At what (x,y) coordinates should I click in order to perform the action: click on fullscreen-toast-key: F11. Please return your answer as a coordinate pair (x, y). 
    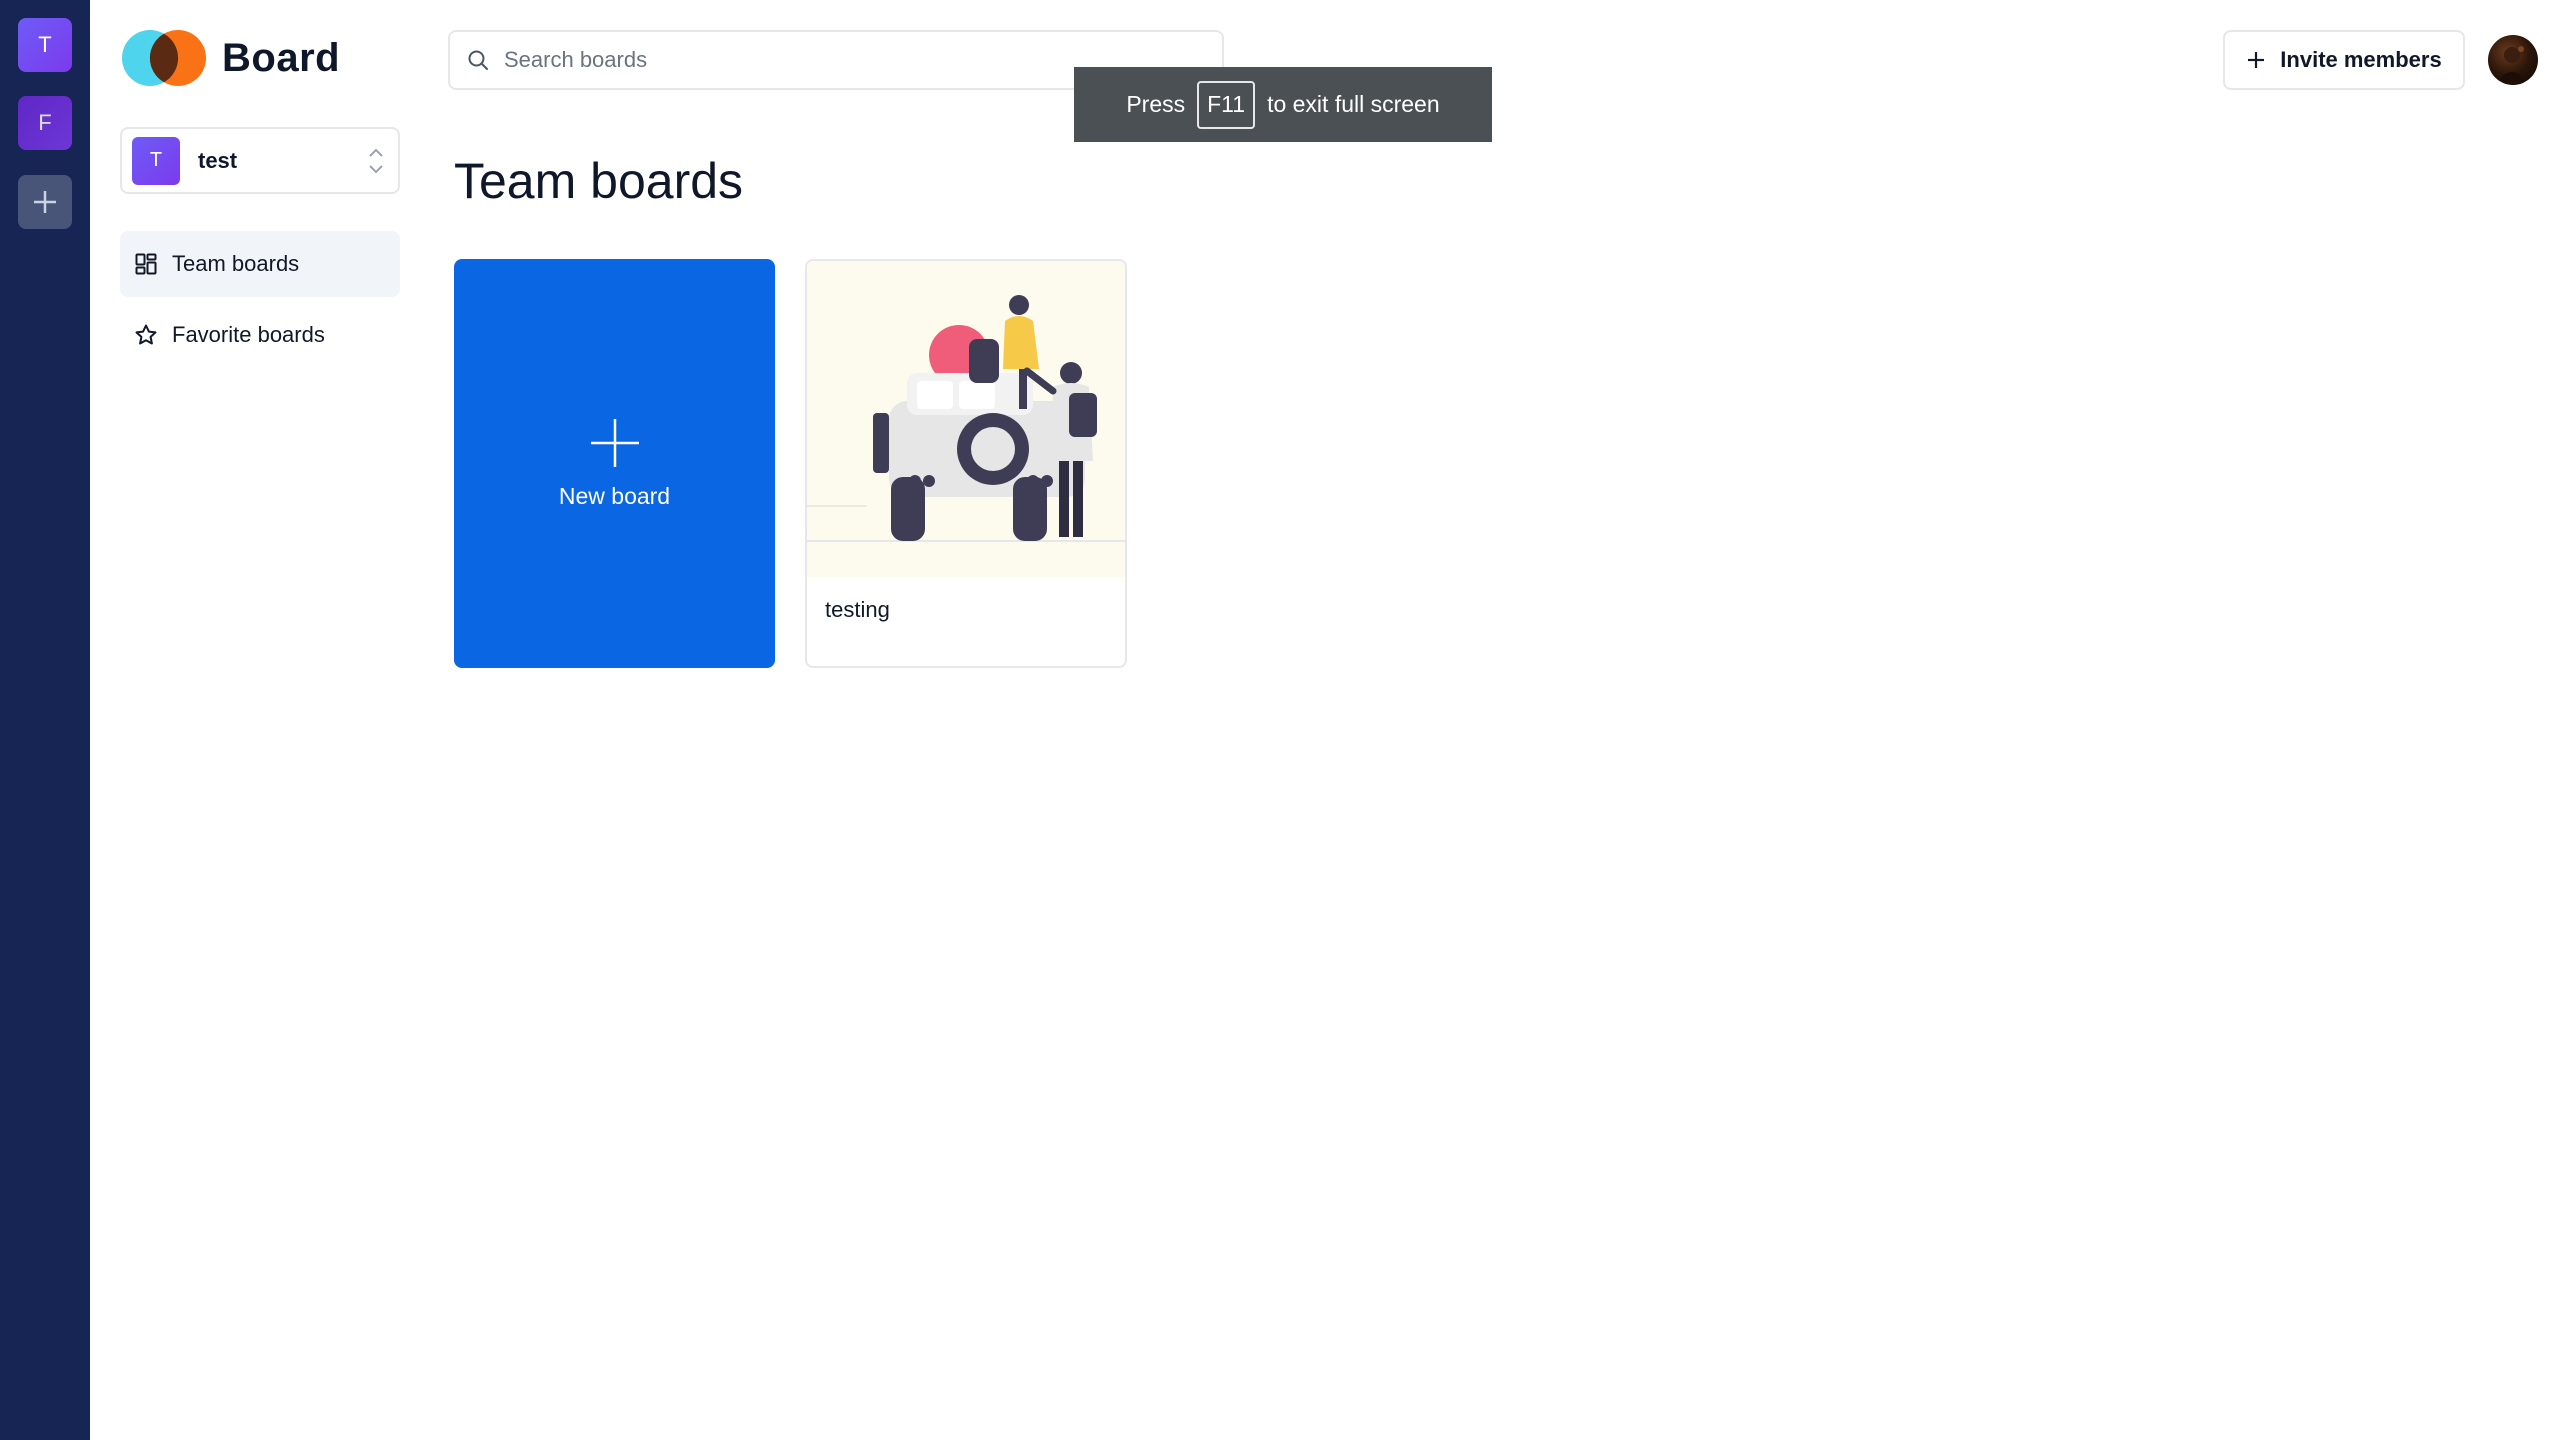
    Looking at the image, I should click on (1226, 104).